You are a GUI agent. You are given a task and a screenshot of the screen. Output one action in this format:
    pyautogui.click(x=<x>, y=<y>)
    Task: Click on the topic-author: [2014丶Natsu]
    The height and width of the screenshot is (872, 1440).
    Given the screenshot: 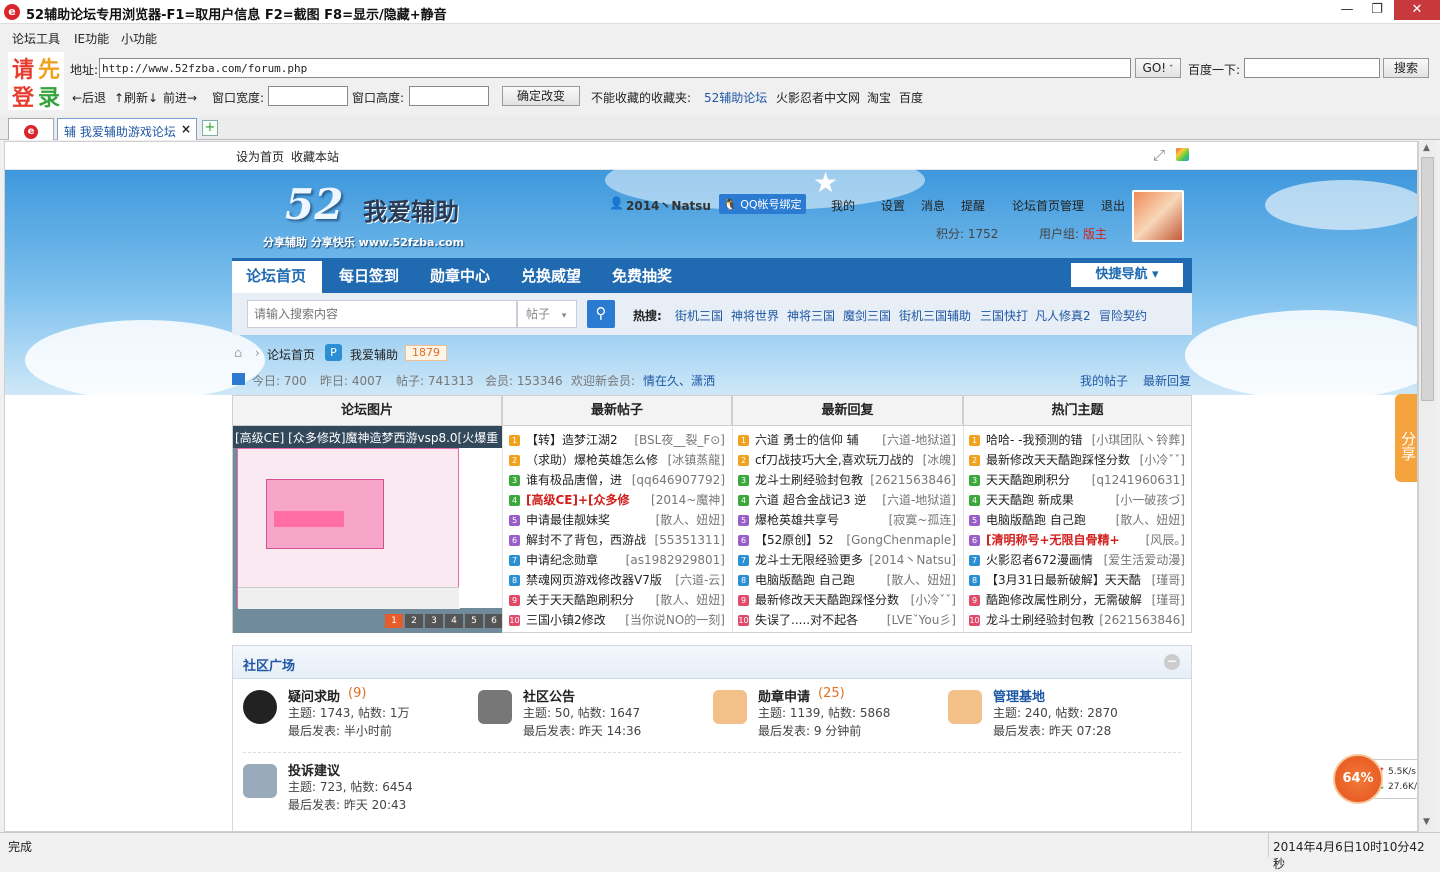 What is the action you would take?
    pyautogui.click(x=910, y=560)
    